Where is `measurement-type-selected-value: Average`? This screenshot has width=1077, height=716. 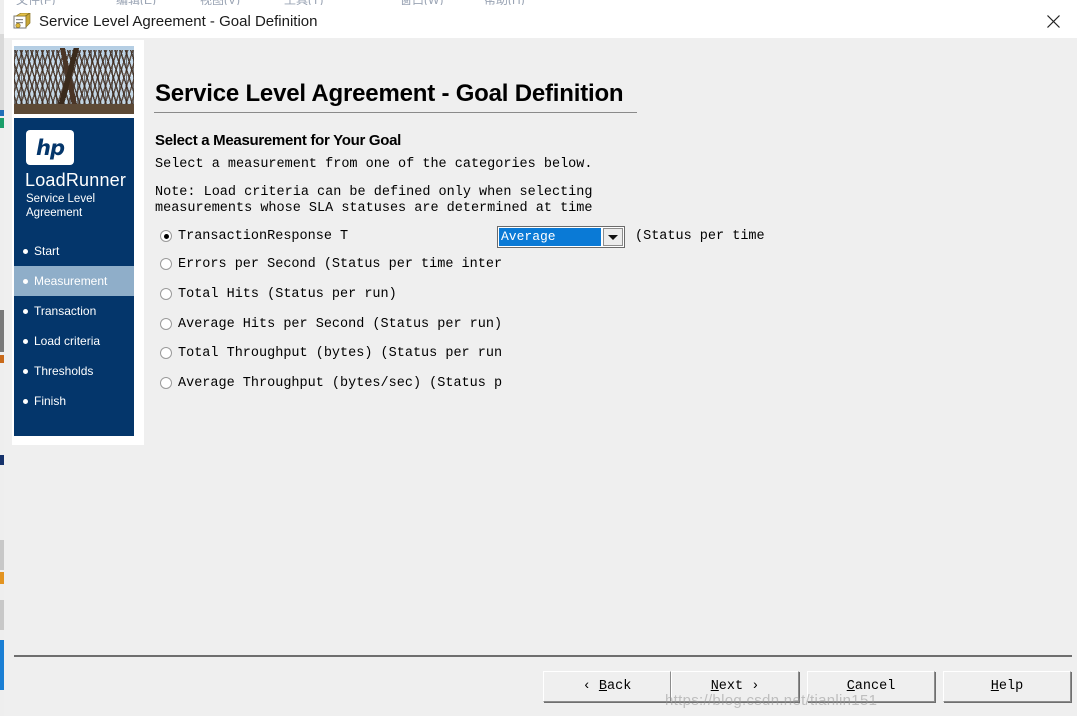
measurement-type-selected-value: Average is located at coordinates (550, 237).